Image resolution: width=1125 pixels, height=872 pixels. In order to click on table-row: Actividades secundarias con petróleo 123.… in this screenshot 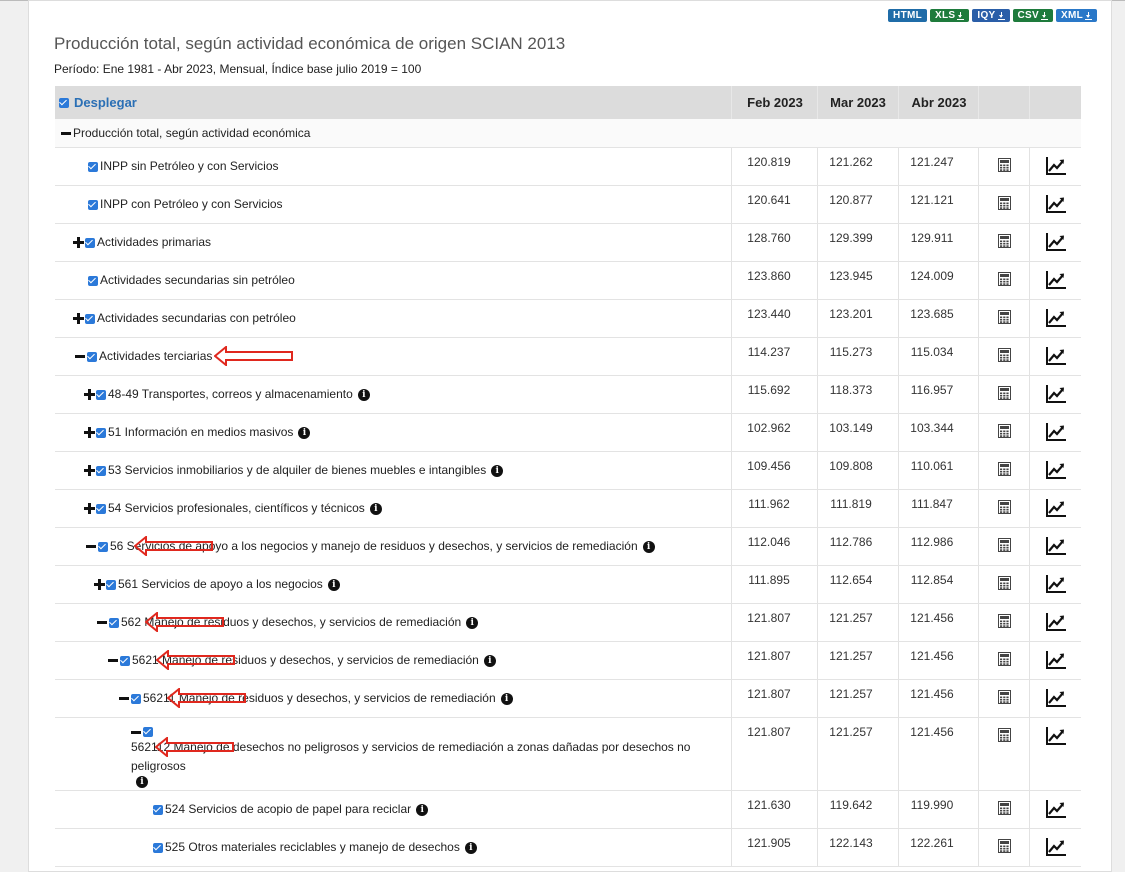, I will do `click(568, 319)`.